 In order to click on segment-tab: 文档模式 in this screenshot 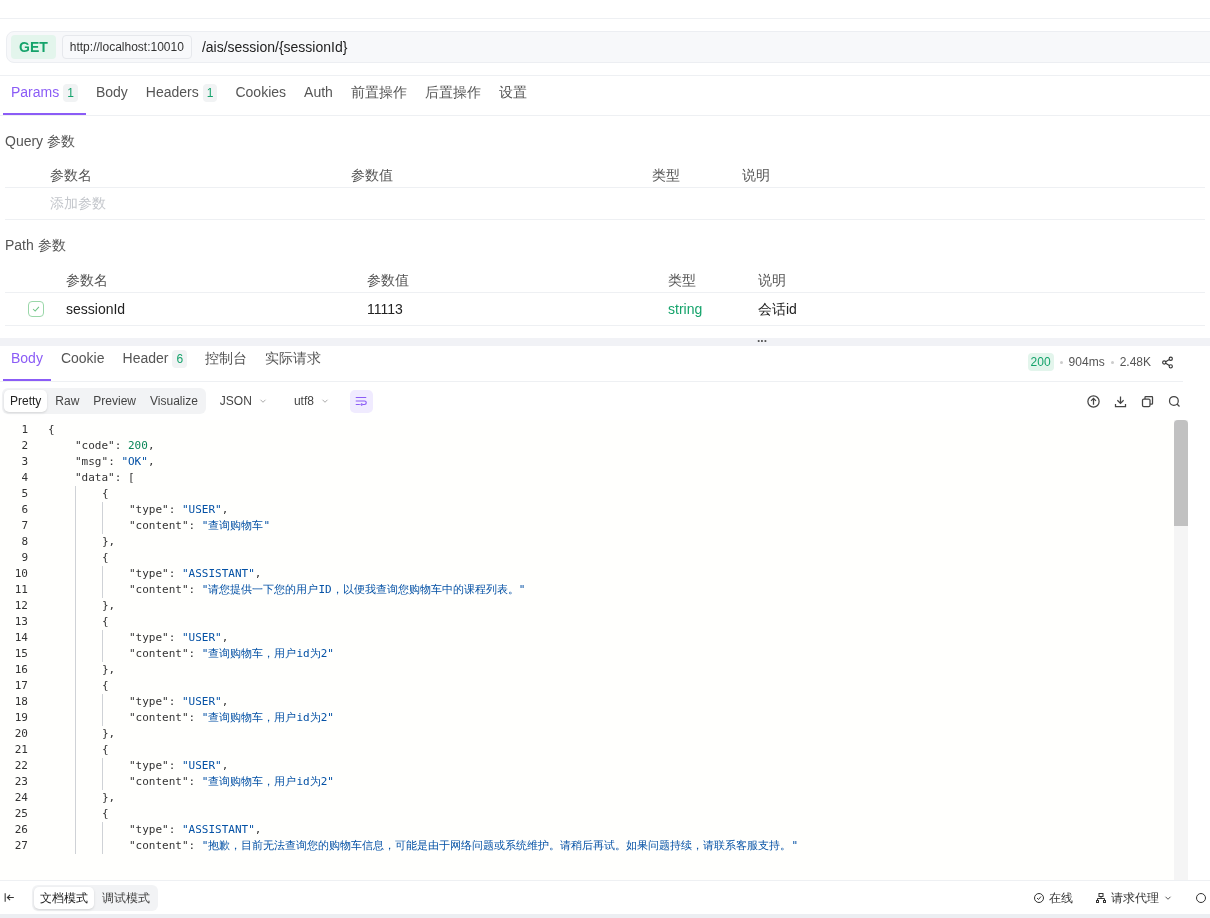, I will do `click(64, 897)`.